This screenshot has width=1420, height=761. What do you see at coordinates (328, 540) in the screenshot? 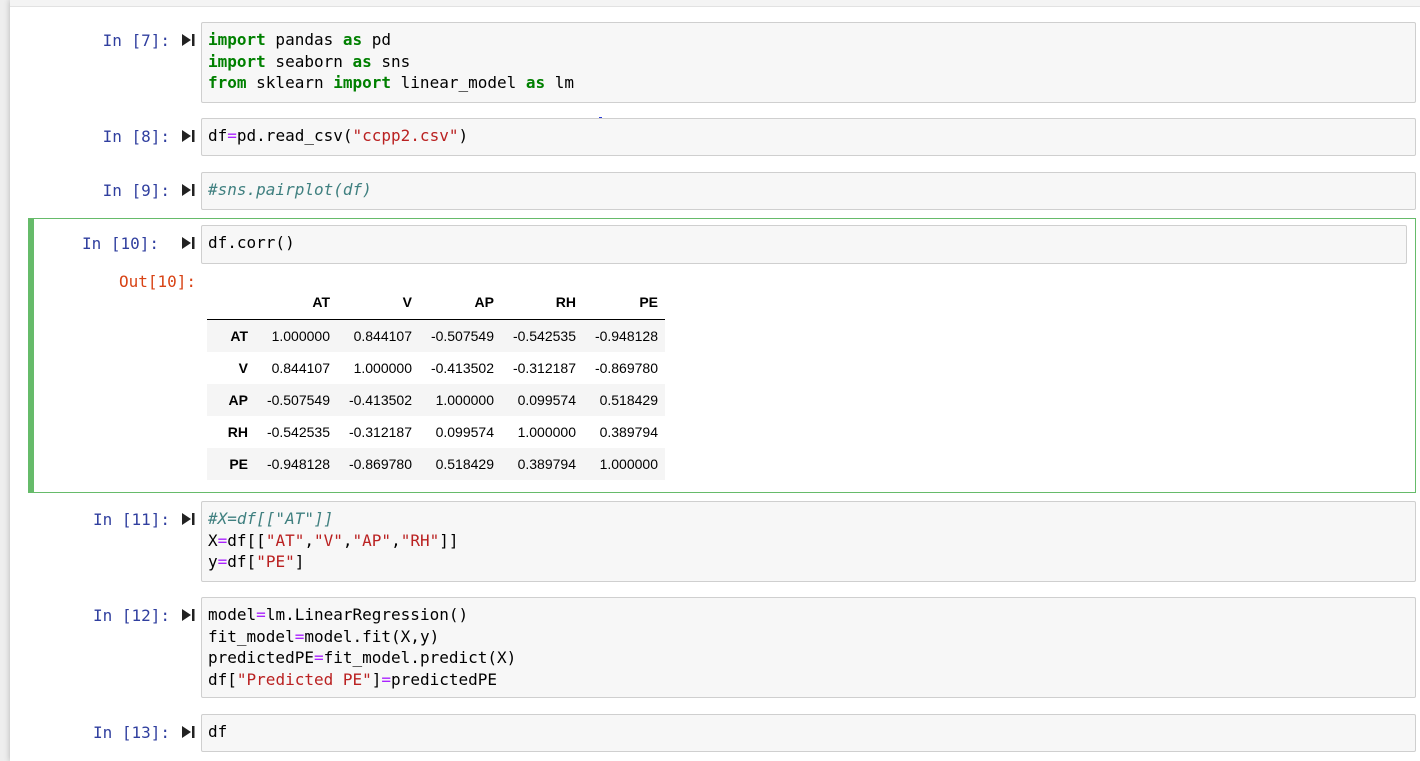
I see `code-token: "V"` at bounding box center [328, 540].